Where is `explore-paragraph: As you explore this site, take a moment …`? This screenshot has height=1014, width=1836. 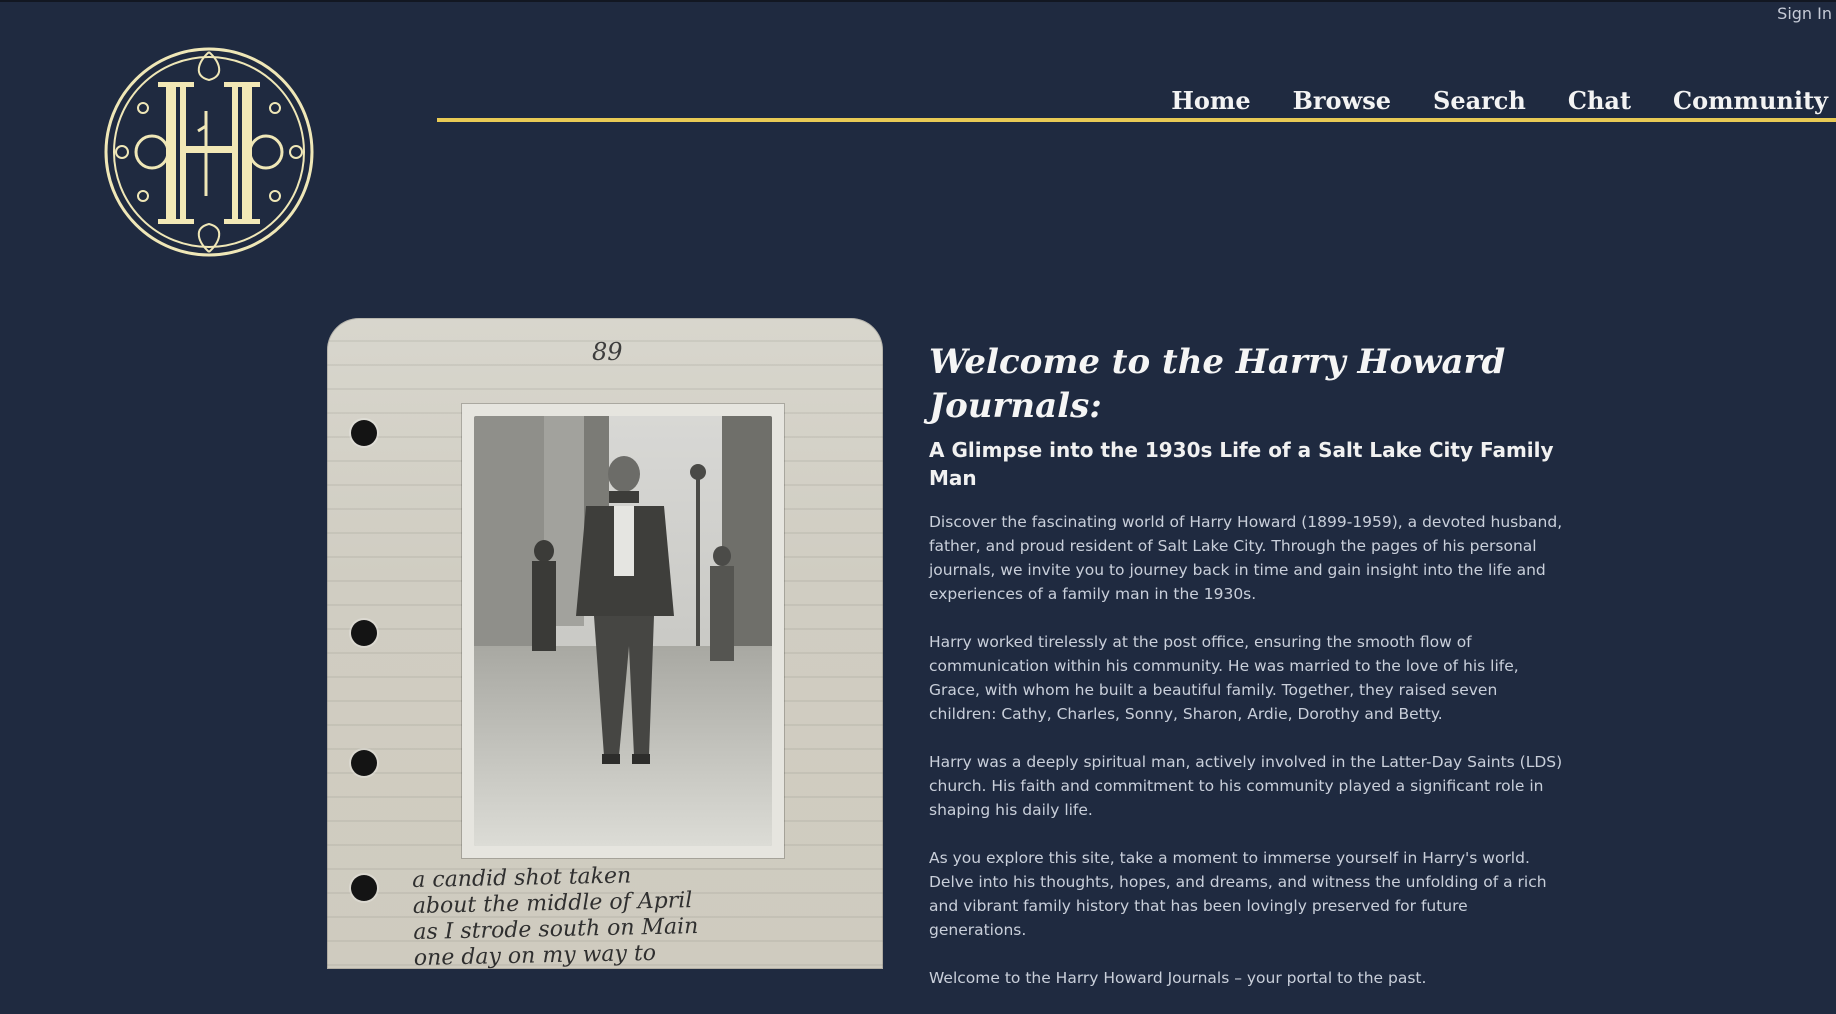
explore-paragraph: As you explore this site, take a moment … is located at coordinates (1238, 894).